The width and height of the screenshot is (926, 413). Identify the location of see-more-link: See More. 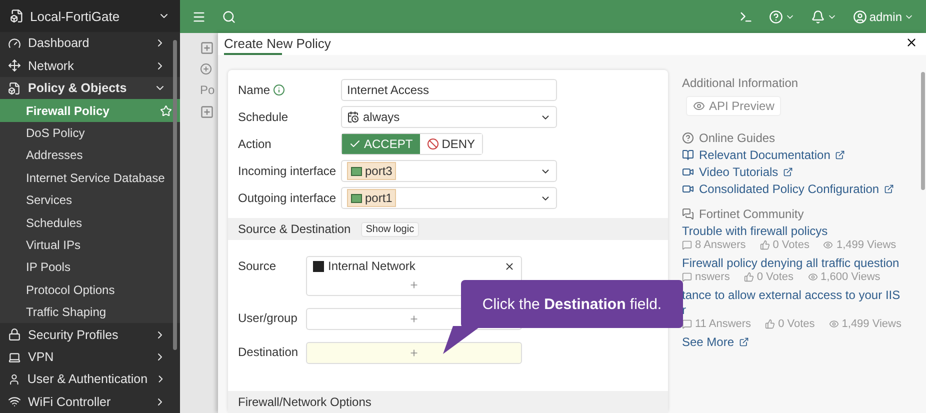
(797, 342).